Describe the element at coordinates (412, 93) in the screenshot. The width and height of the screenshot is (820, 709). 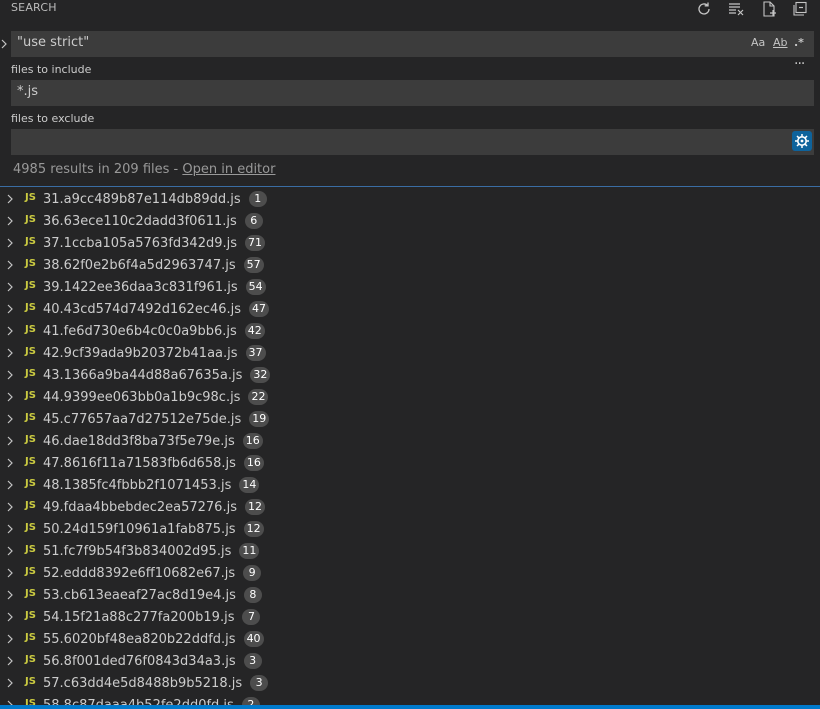
I see `files-to-include-input: *.js` at that location.